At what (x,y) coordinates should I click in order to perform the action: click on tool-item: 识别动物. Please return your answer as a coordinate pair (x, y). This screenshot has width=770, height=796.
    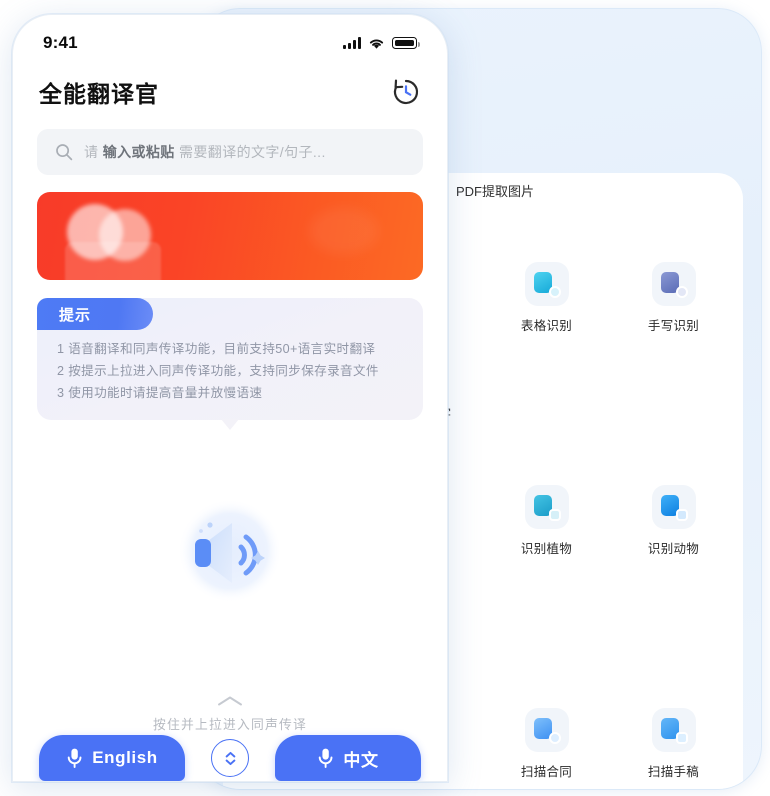
    Looking at the image, I should click on (673, 520).